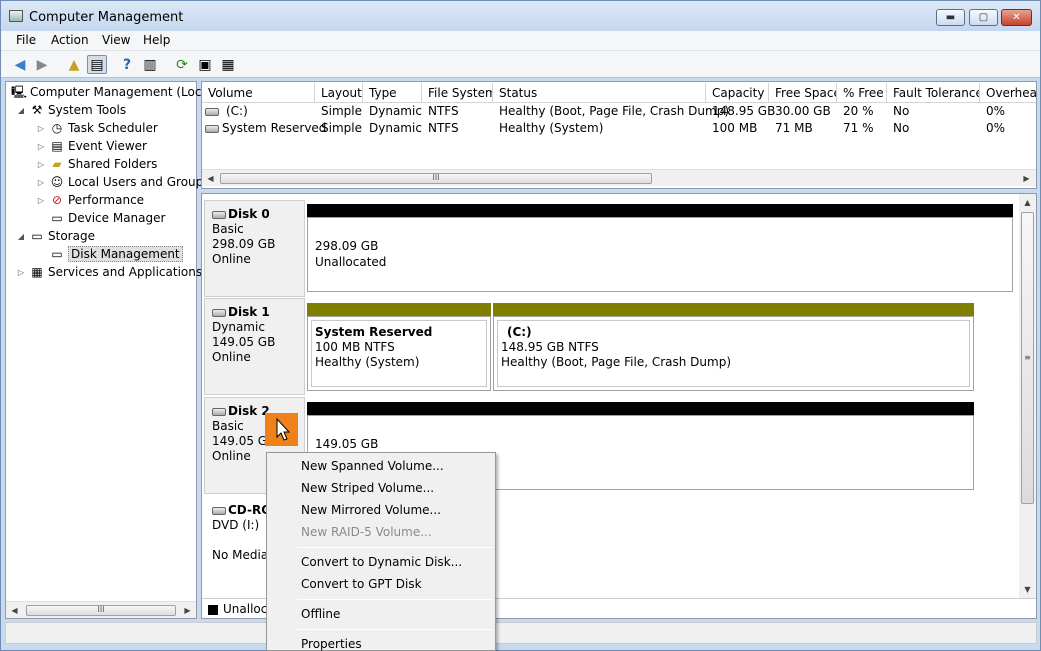 The height and width of the screenshot is (651, 1041). Describe the element at coordinates (457, 93) in the screenshot. I see `col-file-system: File System` at that location.